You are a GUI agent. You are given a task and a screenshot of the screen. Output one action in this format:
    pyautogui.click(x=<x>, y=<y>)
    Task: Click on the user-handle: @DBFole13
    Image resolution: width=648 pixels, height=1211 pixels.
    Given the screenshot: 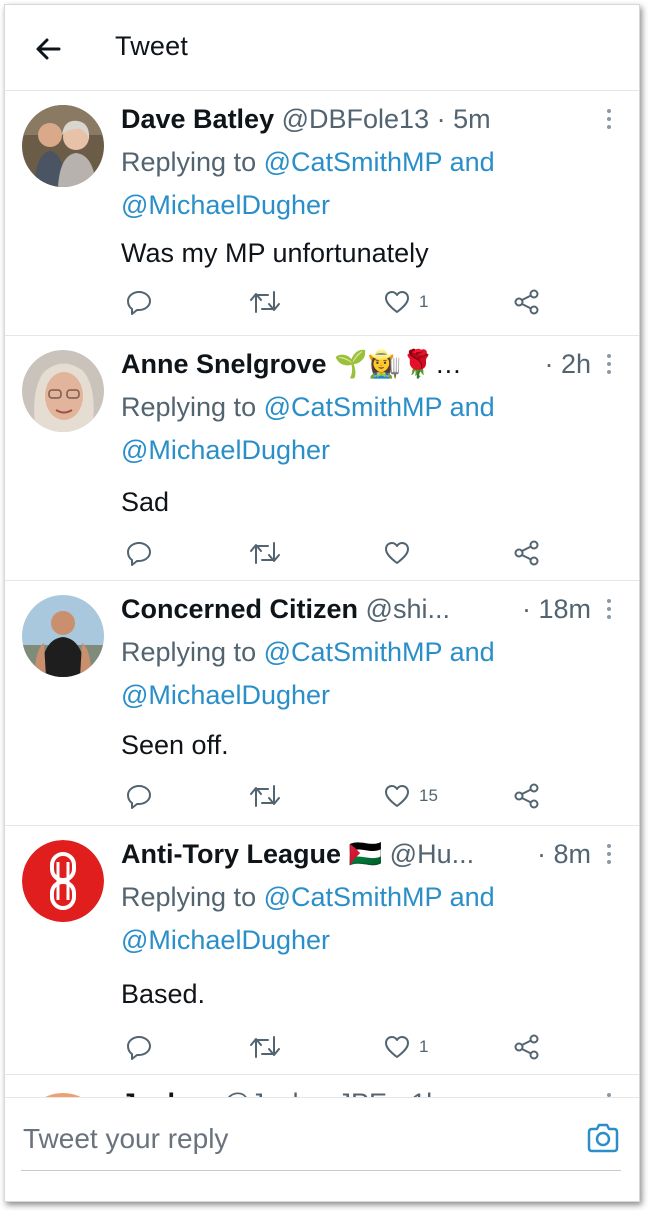 What is the action you would take?
    pyautogui.click(x=355, y=119)
    